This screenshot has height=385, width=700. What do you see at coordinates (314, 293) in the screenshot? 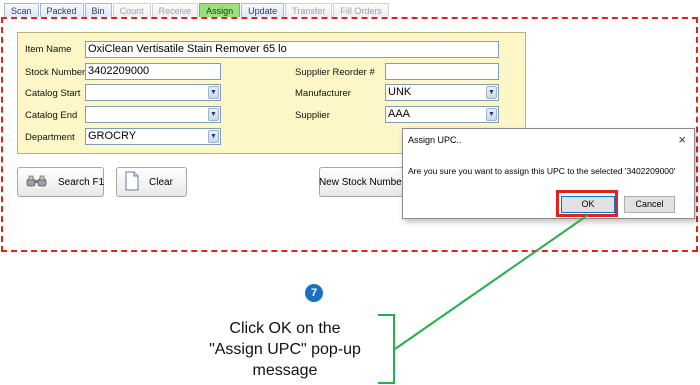
I see `step-number-badge: 7` at bounding box center [314, 293].